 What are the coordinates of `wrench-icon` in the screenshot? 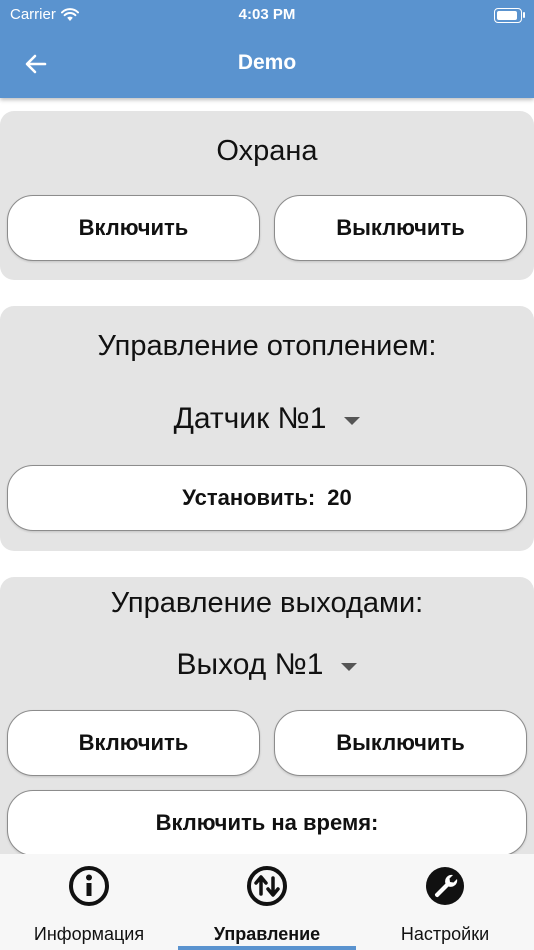 It's located at (445, 886).